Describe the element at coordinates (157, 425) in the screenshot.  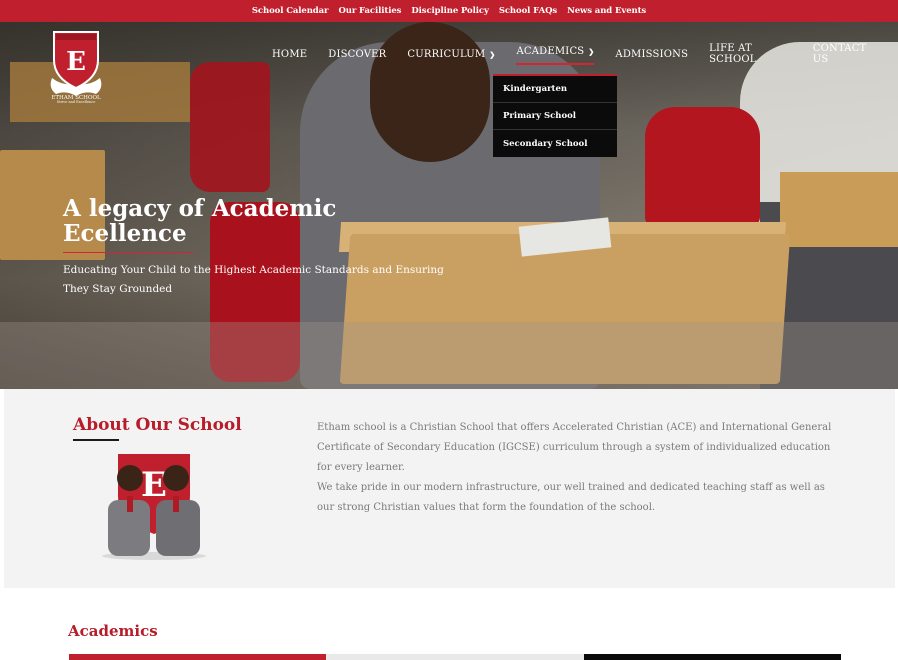
I see `about-title: About Our School` at that location.